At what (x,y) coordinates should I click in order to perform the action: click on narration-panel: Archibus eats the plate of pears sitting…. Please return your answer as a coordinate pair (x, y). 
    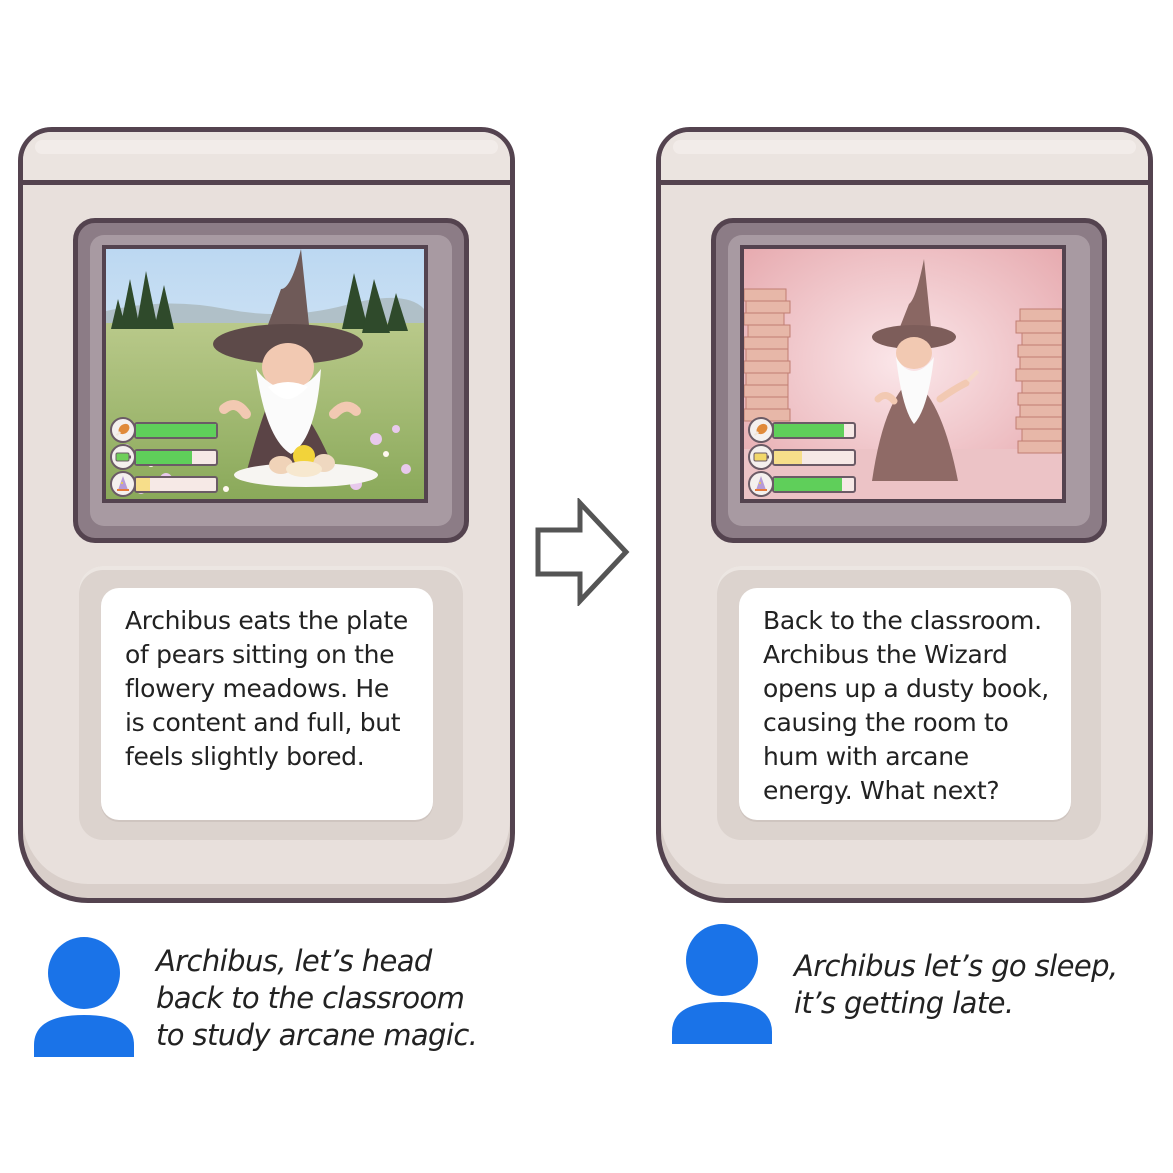
    Looking at the image, I should click on (271, 703).